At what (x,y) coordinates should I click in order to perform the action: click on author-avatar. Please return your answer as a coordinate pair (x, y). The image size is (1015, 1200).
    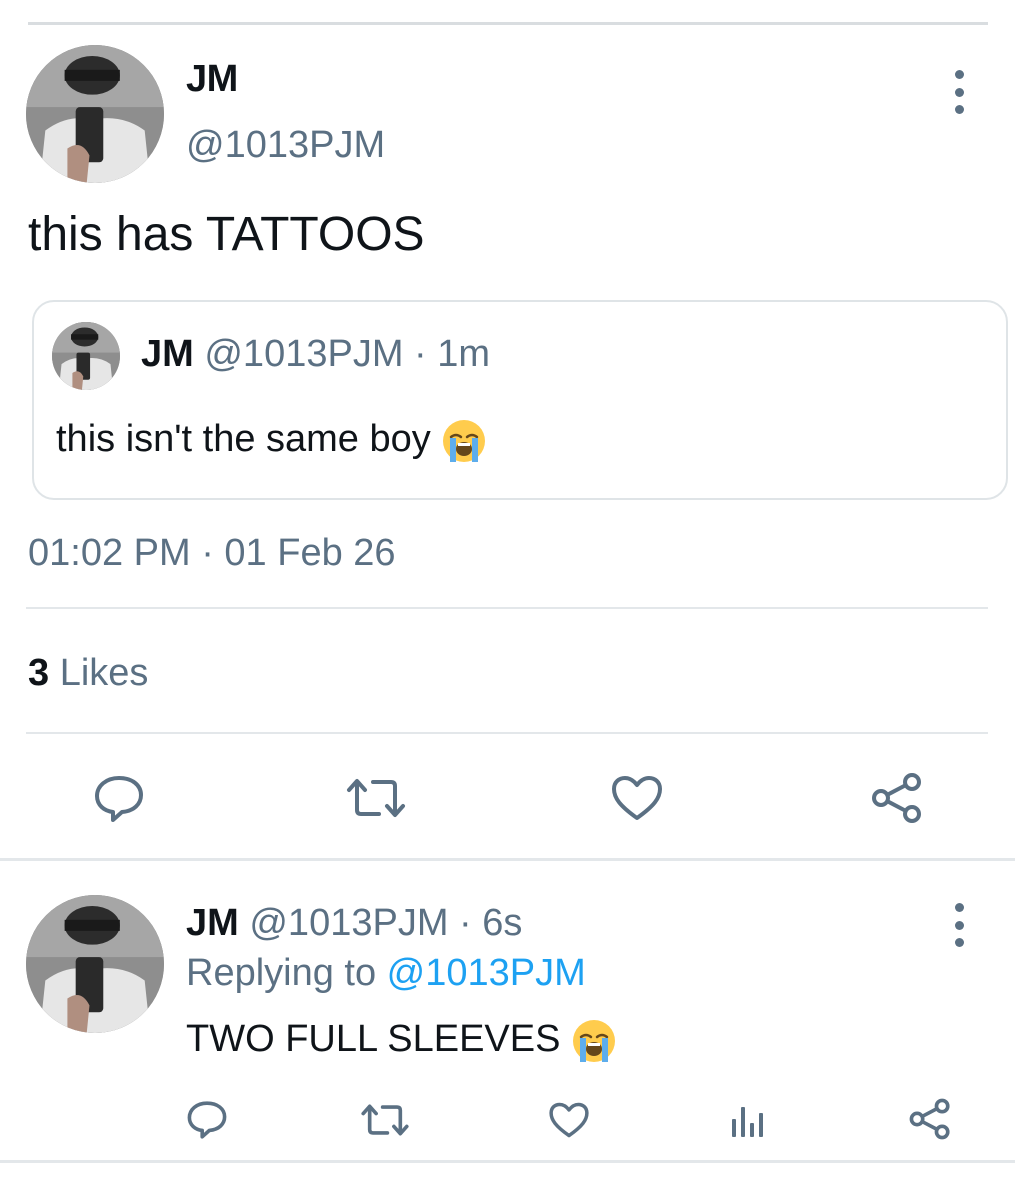
    Looking at the image, I should click on (95, 114).